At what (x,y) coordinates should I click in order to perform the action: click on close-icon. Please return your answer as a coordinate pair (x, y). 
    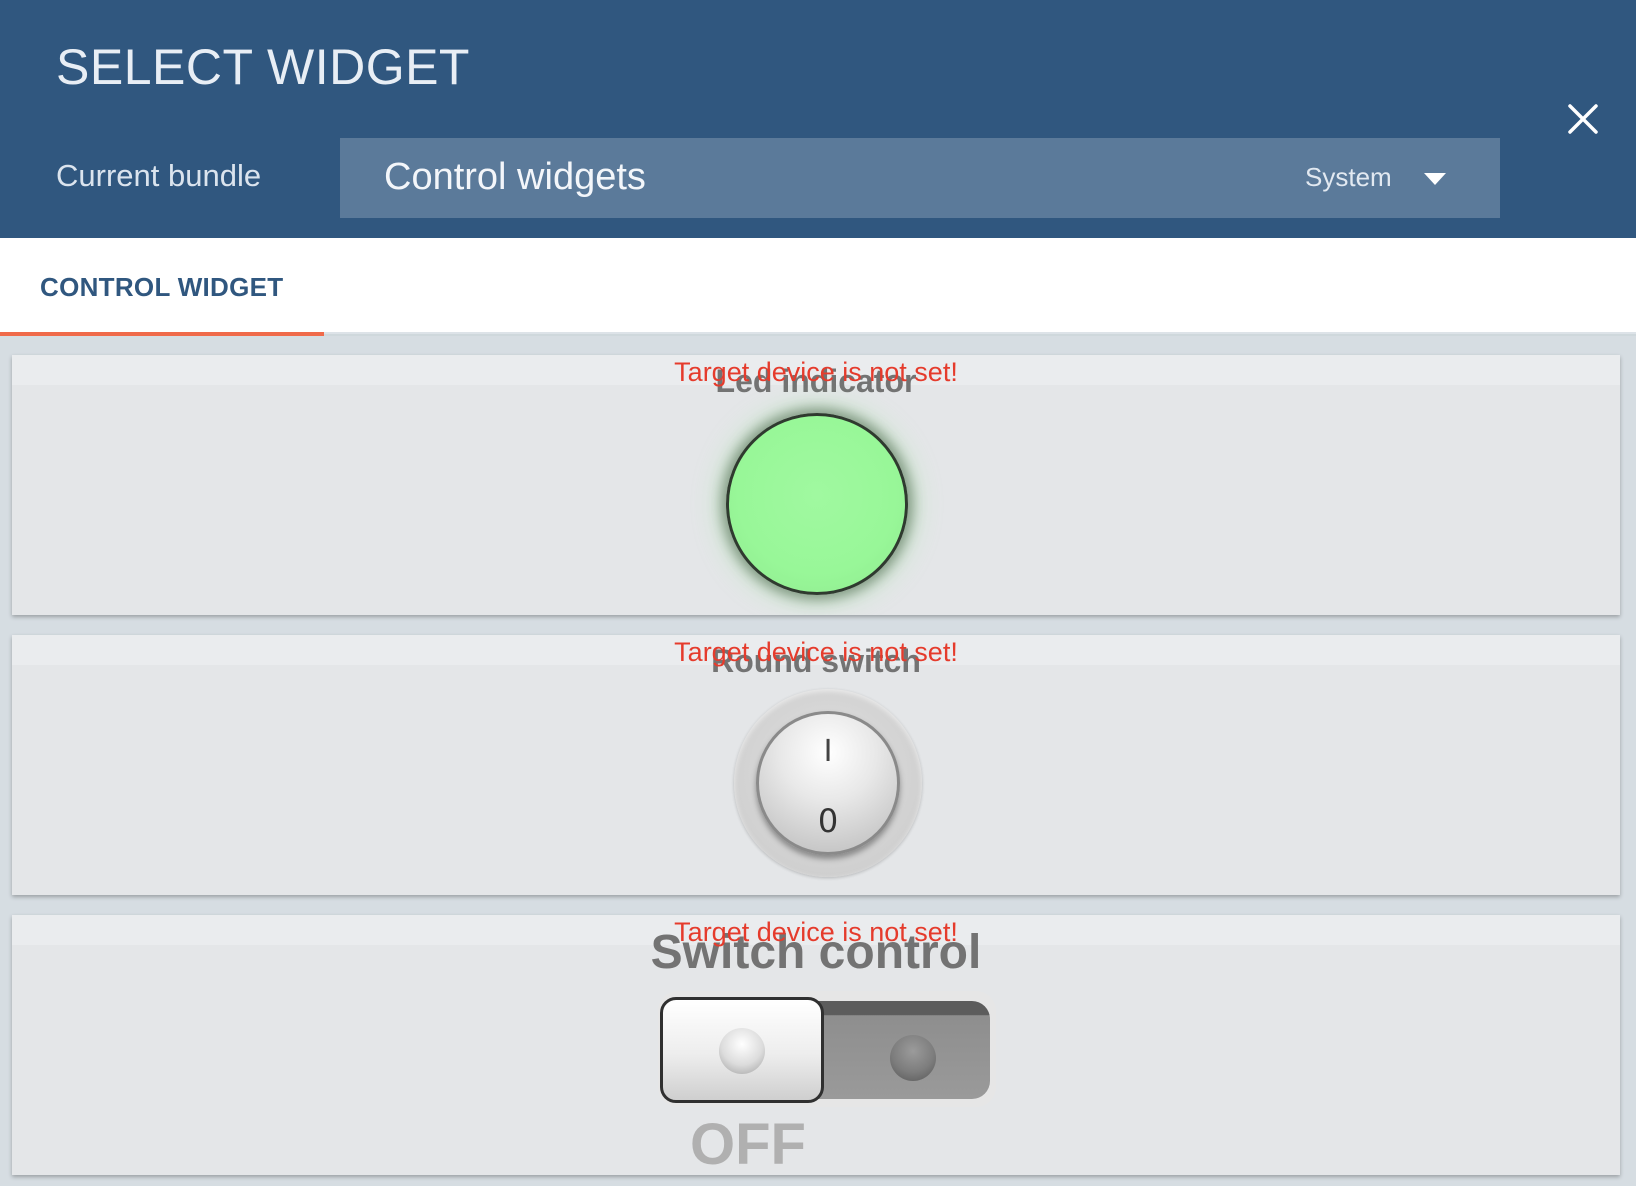
    Looking at the image, I should click on (1583, 119).